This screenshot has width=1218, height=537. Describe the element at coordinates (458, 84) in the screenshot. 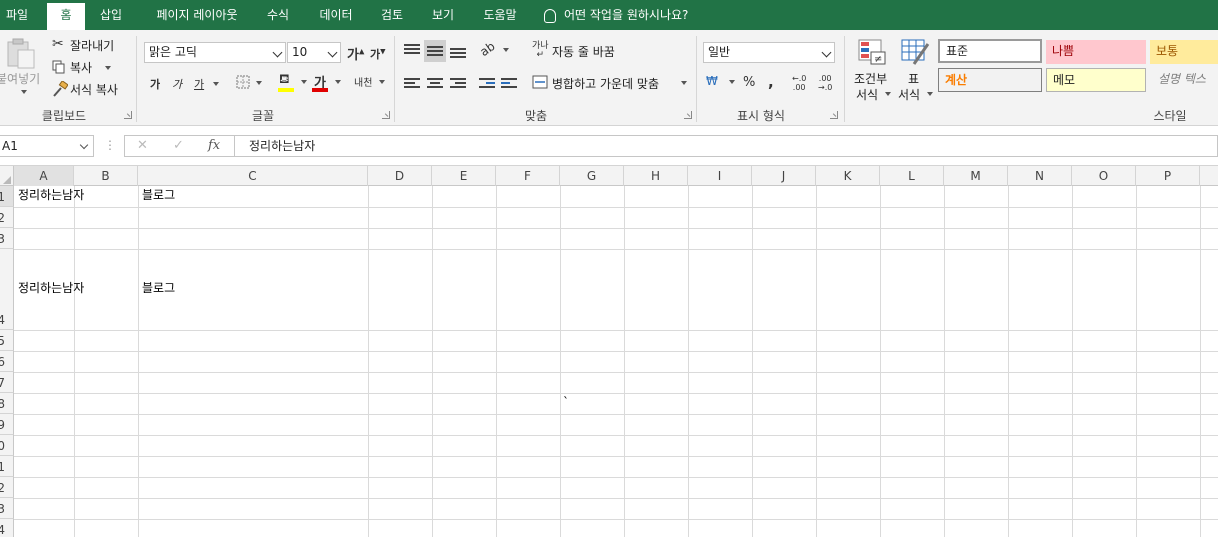

I see `align-right-icon` at that location.